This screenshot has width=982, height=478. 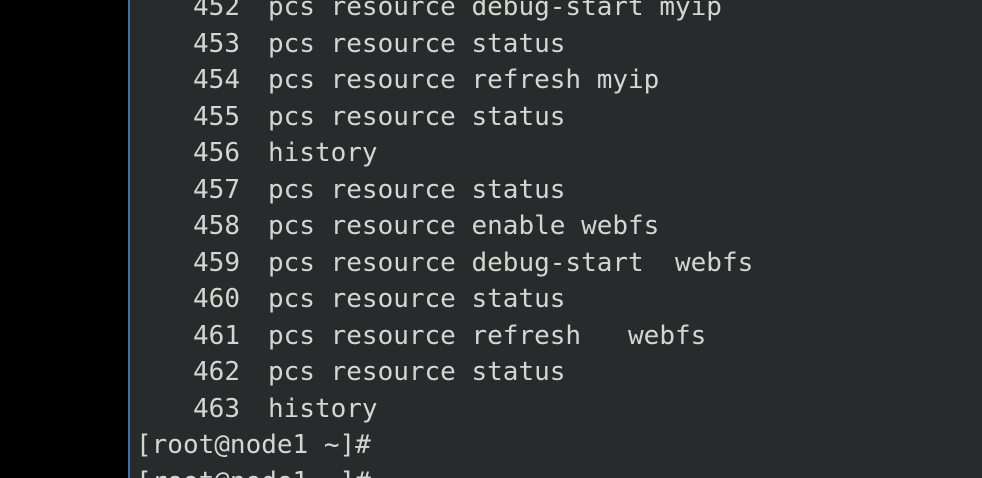 What do you see at coordinates (487, 335) in the screenshot?
I see `history-command: pcs resource refresh webfs` at bounding box center [487, 335].